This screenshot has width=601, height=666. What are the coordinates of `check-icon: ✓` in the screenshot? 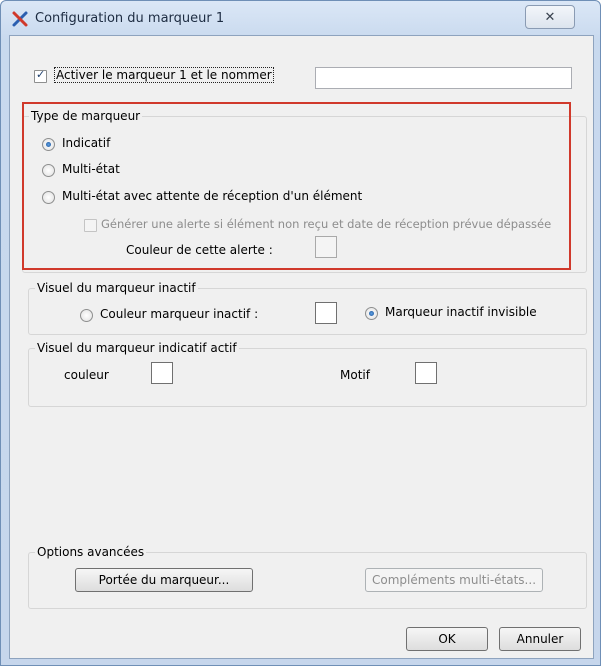 It's located at (41, 74).